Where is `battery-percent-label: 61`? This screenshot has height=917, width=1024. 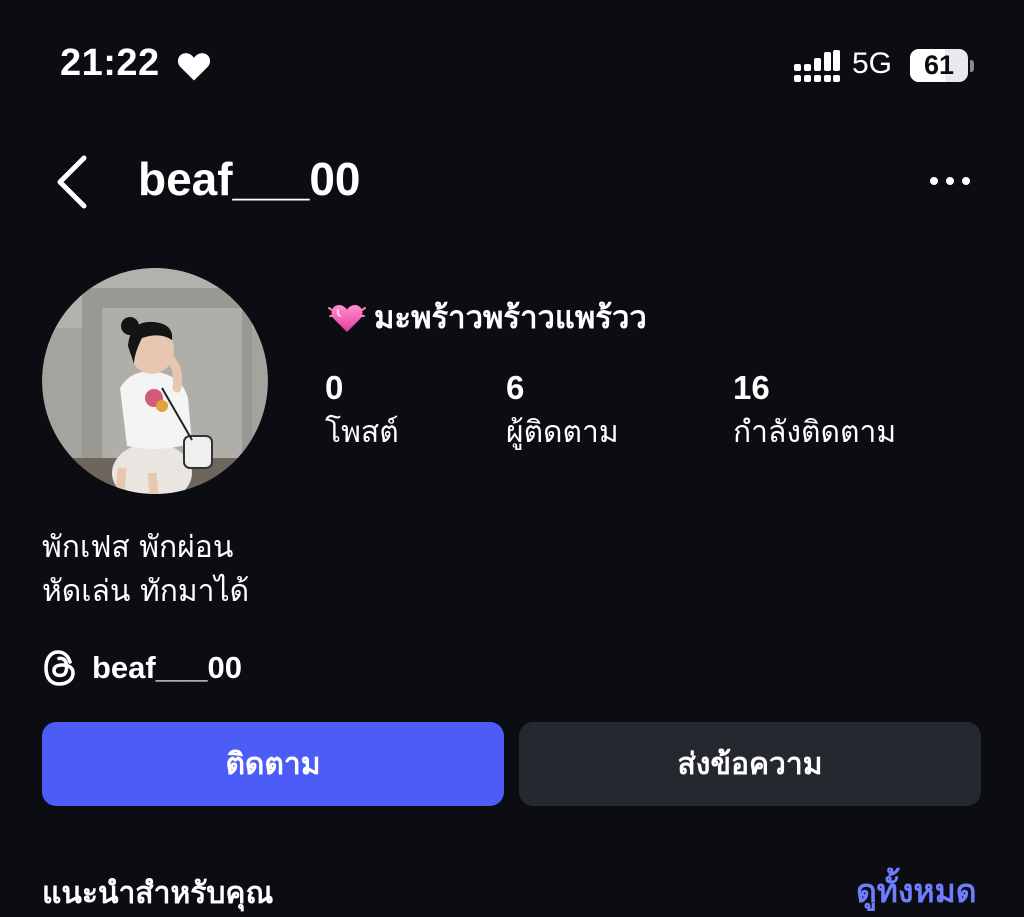 battery-percent-label: 61 is located at coordinates (939, 65).